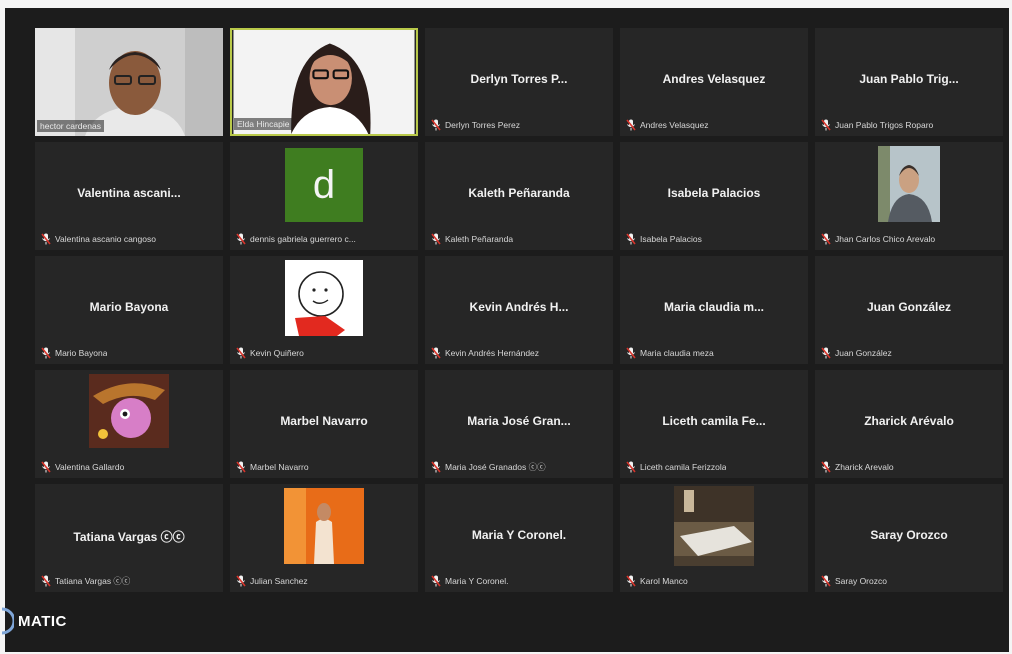  Describe the element at coordinates (324, 185) in the screenshot. I see `avatar-letter: d` at that location.